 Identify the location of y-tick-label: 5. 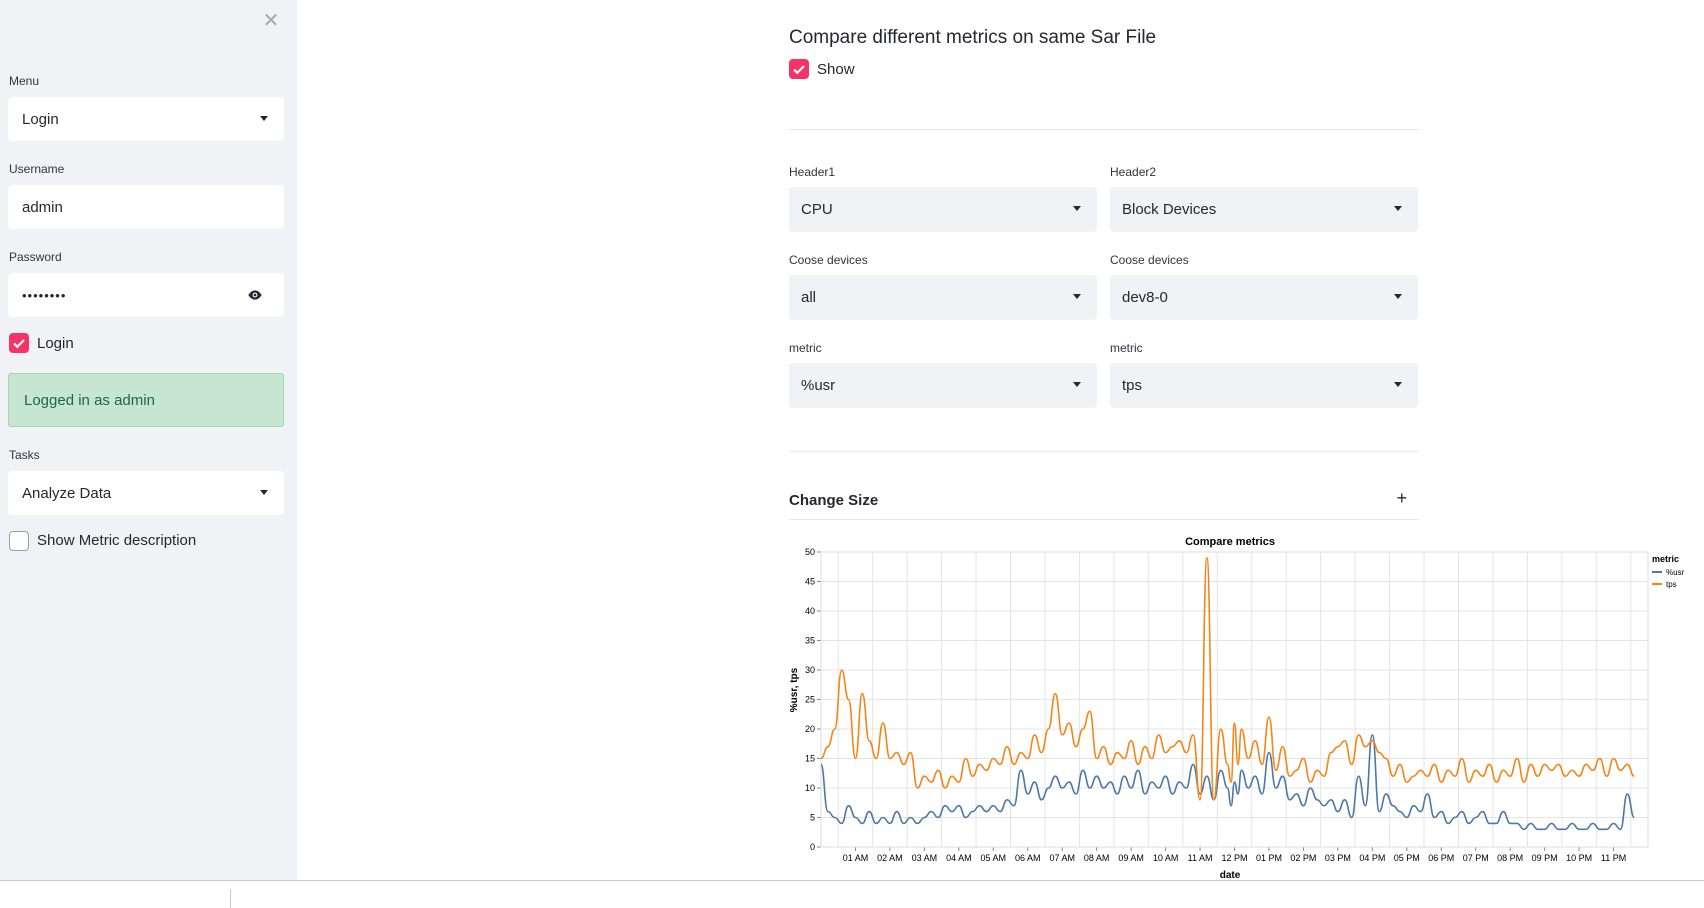
(812, 818).